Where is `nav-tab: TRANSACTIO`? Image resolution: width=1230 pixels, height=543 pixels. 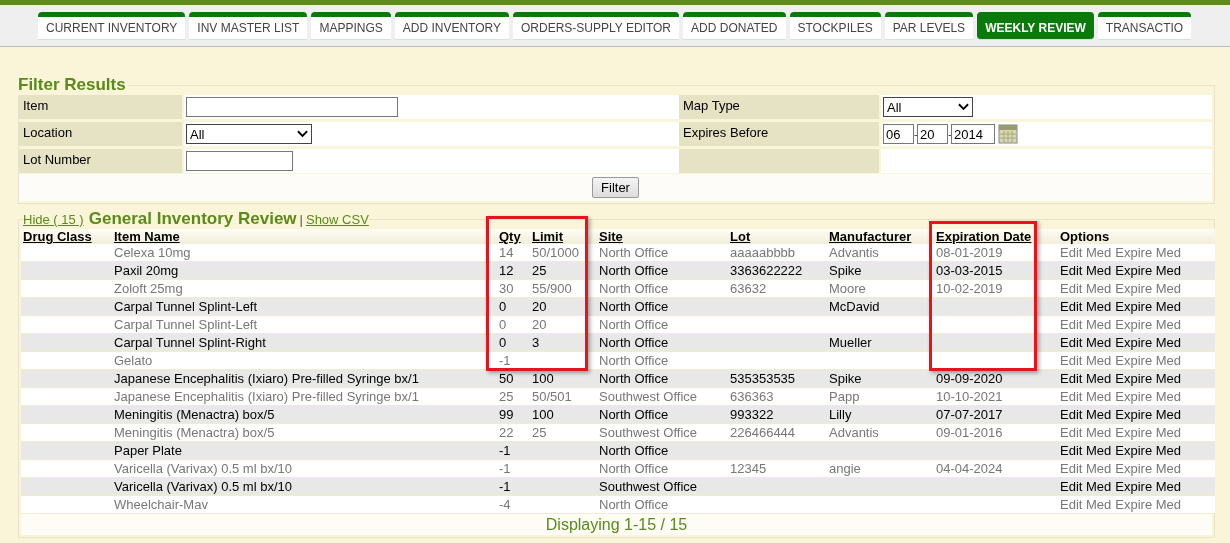
nav-tab: TRANSACTIO is located at coordinates (1144, 26).